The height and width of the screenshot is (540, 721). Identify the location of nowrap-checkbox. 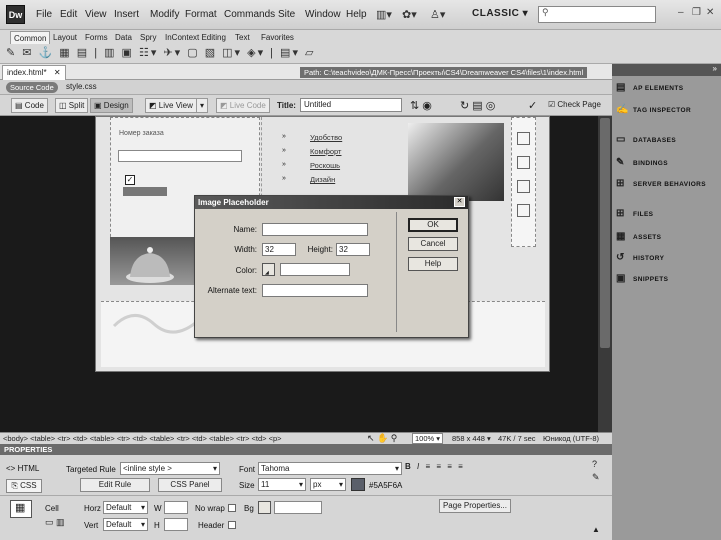
(232, 508).